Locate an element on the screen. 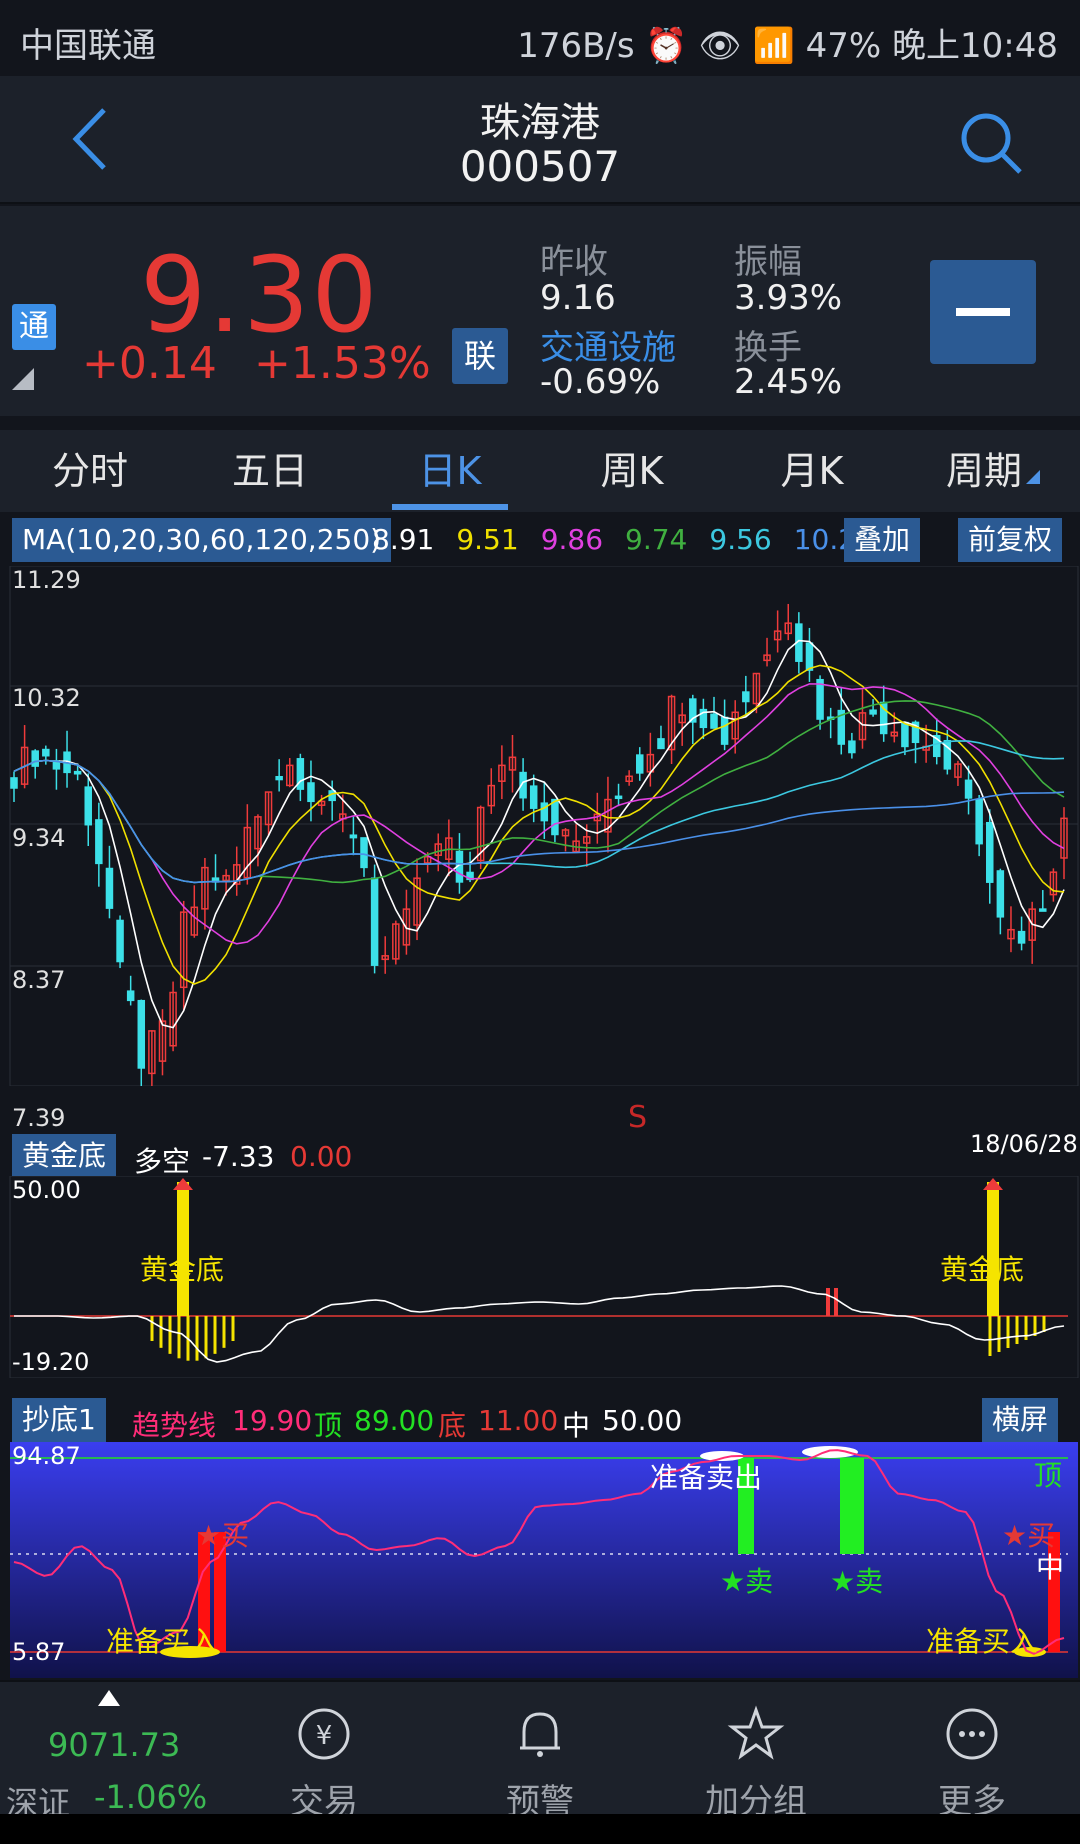 Image resolution: width=1080 pixels, height=1844 pixels. tab-period: 周期 is located at coordinates (993, 467).